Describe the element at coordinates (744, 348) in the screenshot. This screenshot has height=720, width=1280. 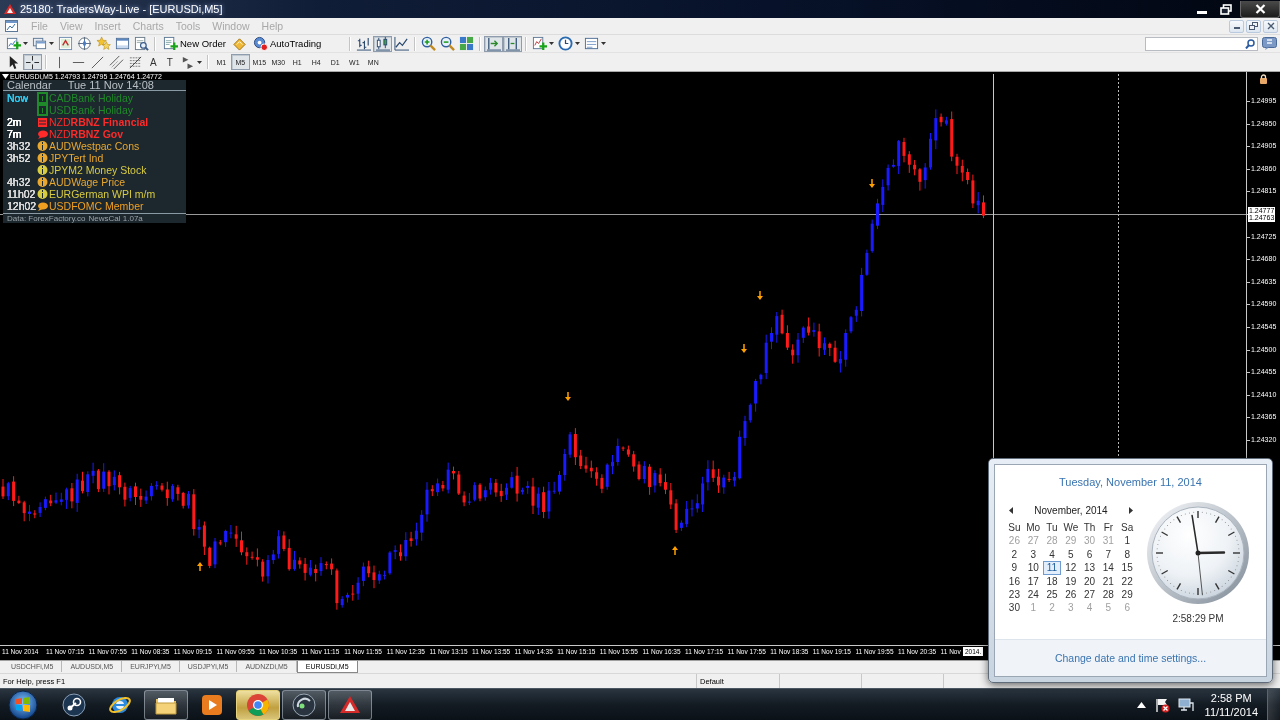
I see `down-arrow-icon` at that location.